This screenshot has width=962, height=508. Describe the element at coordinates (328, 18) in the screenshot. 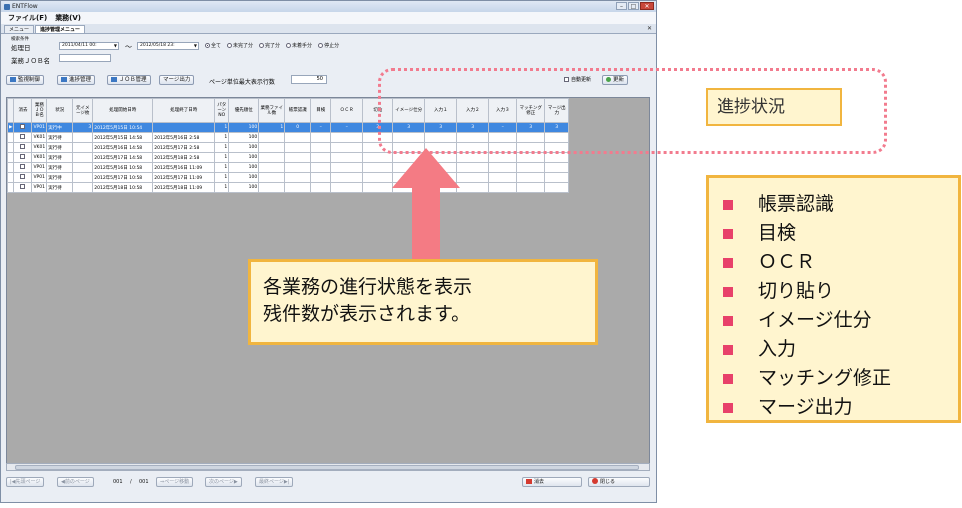

I see `menu-bar: ファイル(F) 業務(V)` at that location.